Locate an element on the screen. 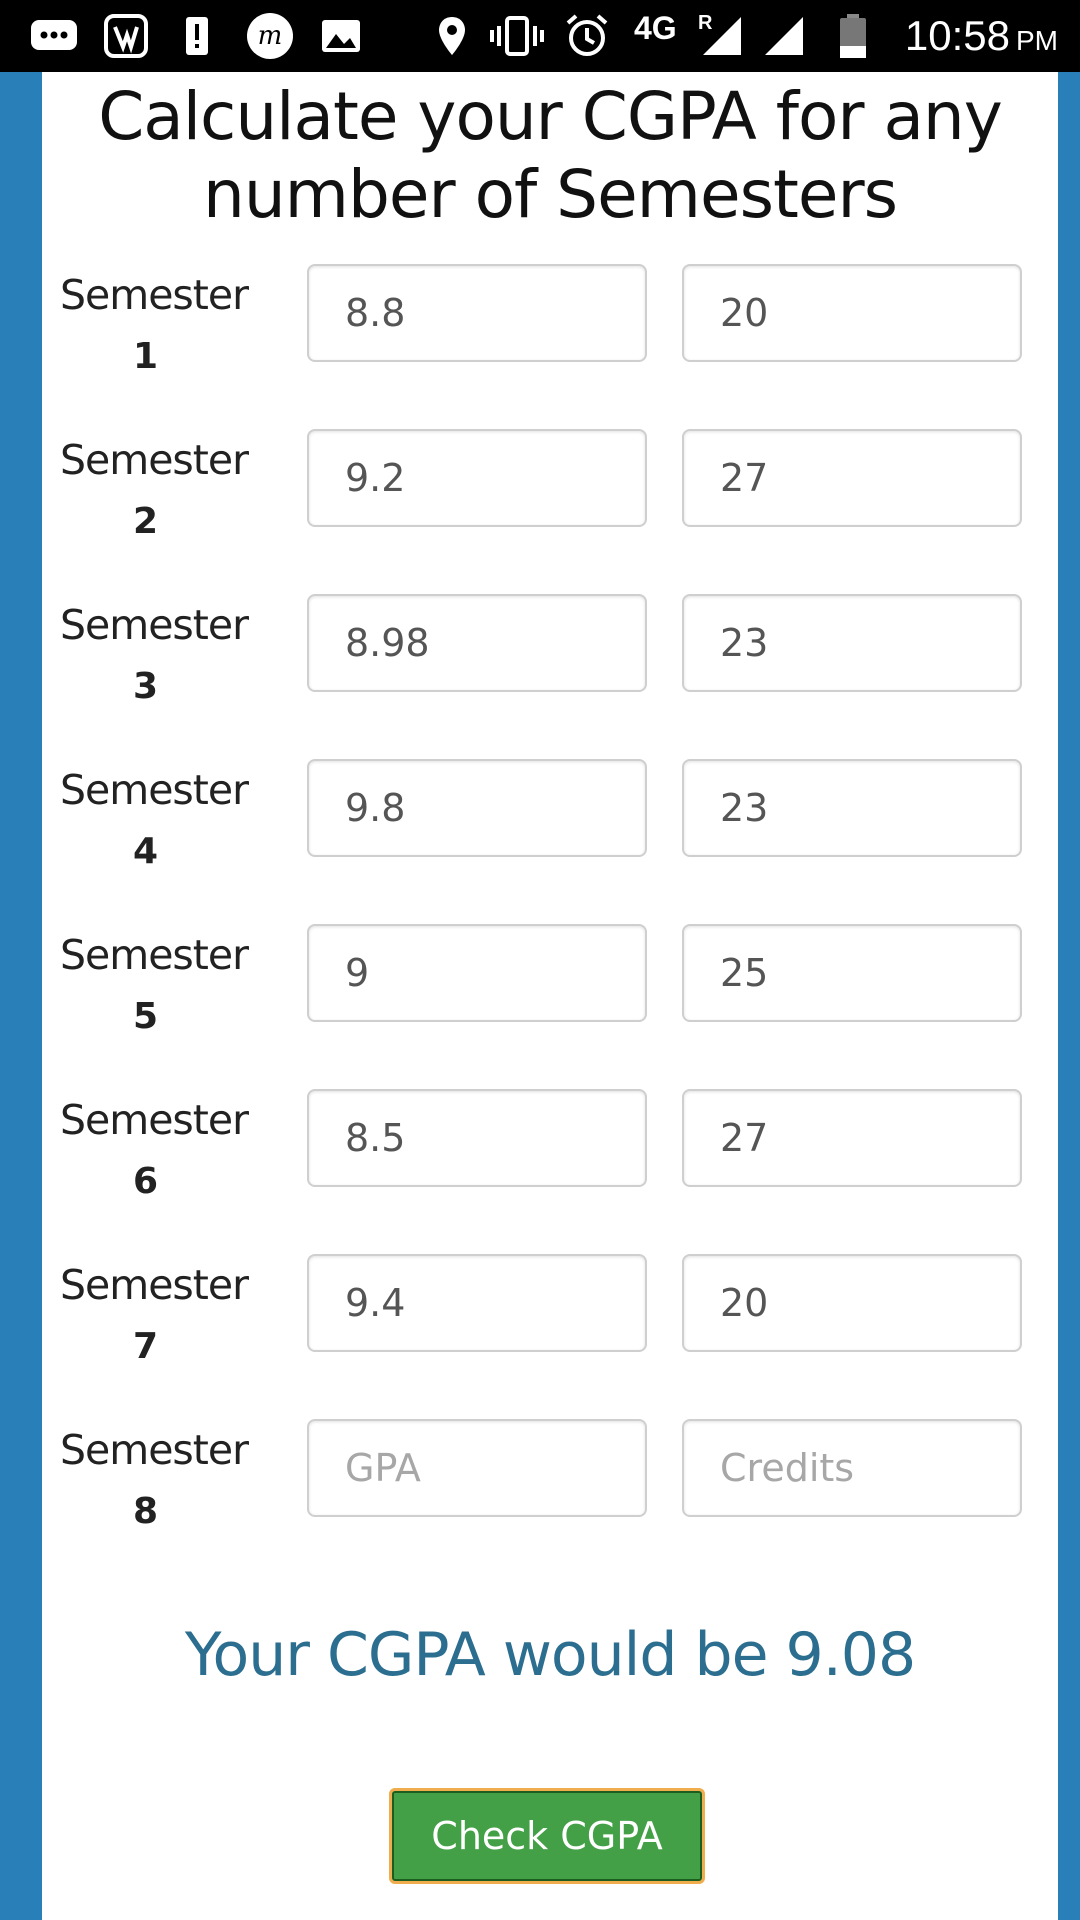 Image resolution: width=1080 pixels, height=1920 pixels. gallery-icon is located at coordinates (341, 36).